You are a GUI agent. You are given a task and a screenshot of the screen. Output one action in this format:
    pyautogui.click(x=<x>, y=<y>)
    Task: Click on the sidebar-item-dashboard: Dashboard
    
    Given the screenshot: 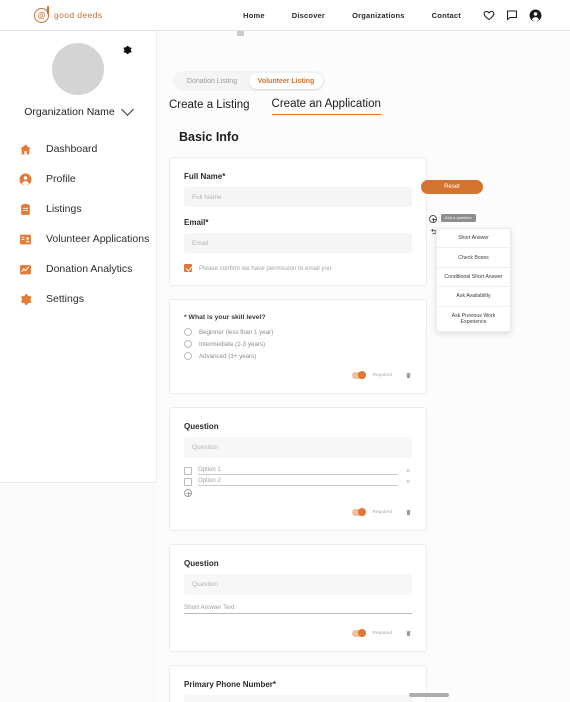 What is the action you would take?
    pyautogui.click(x=78, y=149)
    